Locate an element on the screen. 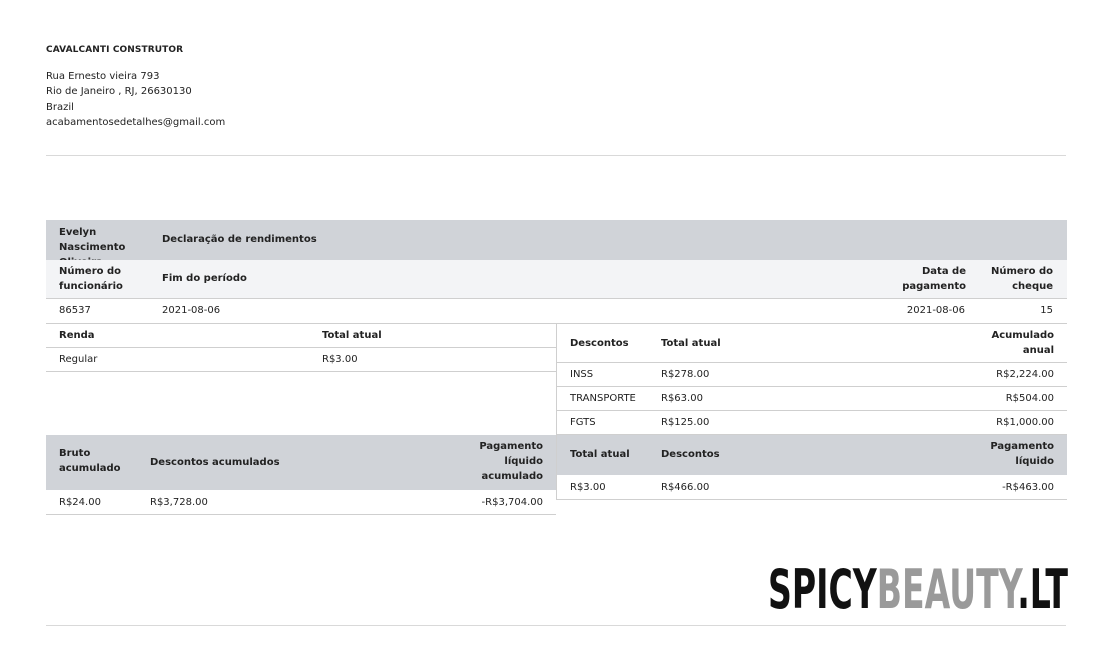 The image size is (1110, 647). ytd-gross-header: Bruto acumulado is located at coordinates (90, 461).